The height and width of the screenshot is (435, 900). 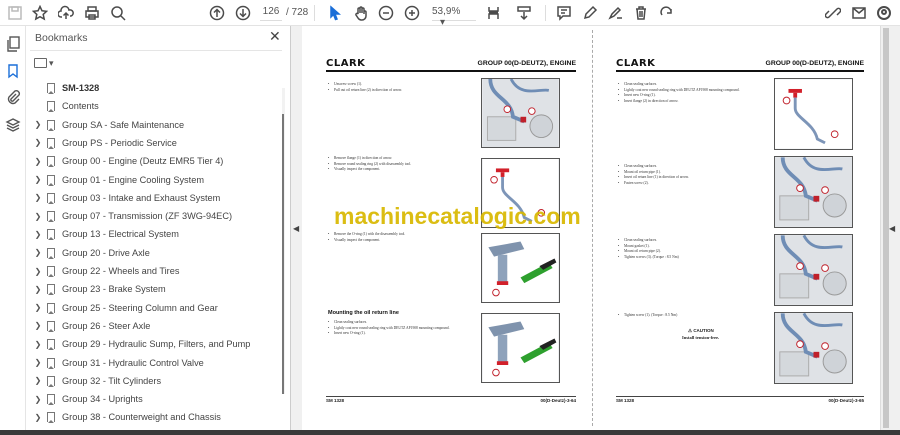 What do you see at coordinates (15, 13) in the screenshot?
I see `save-icon` at bounding box center [15, 13].